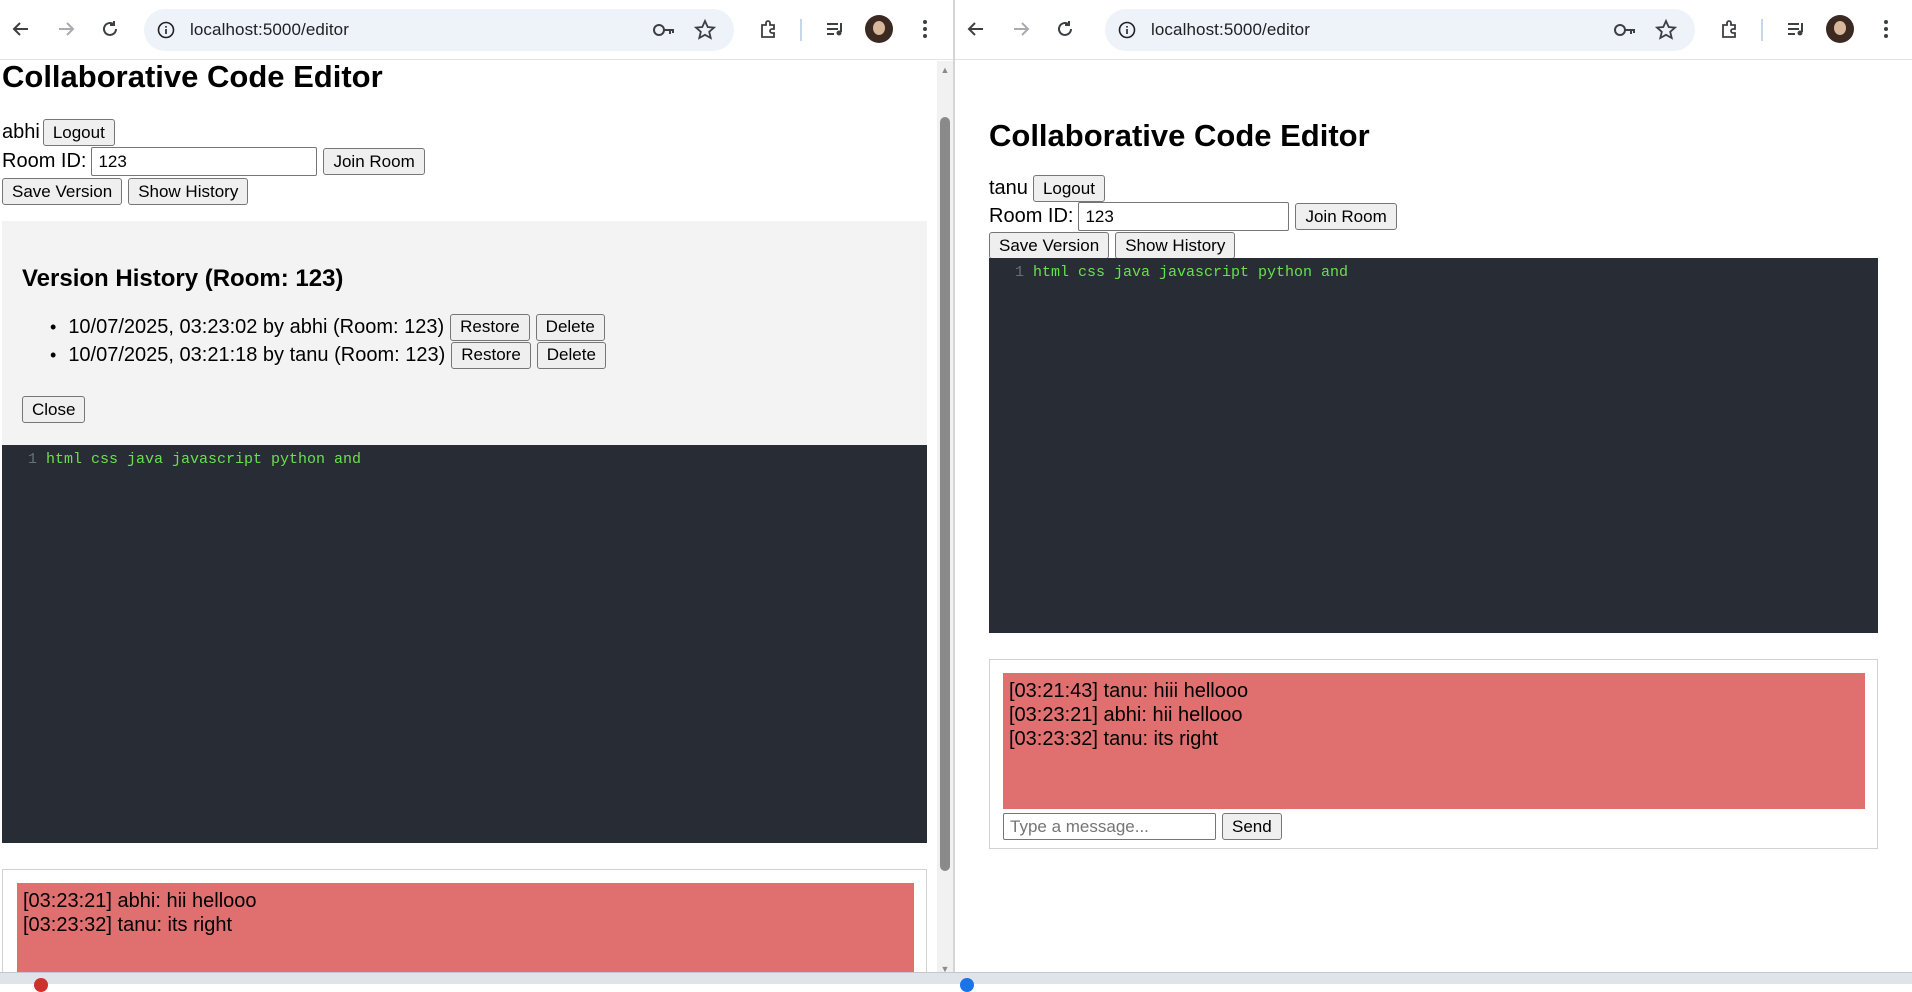 This screenshot has height=992, width=1912. What do you see at coordinates (183, 278) in the screenshot?
I see `history-heading: Version History (Room: 123)` at bounding box center [183, 278].